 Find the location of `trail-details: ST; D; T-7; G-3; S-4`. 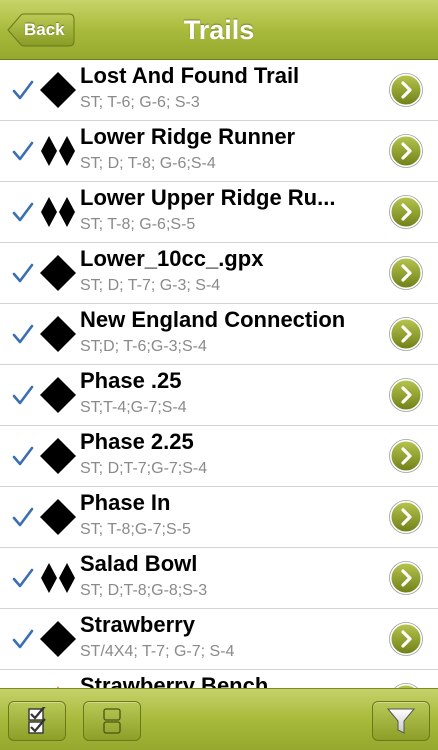

trail-details: ST; D; T-7; G-3; S-4 is located at coordinates (150, 285).